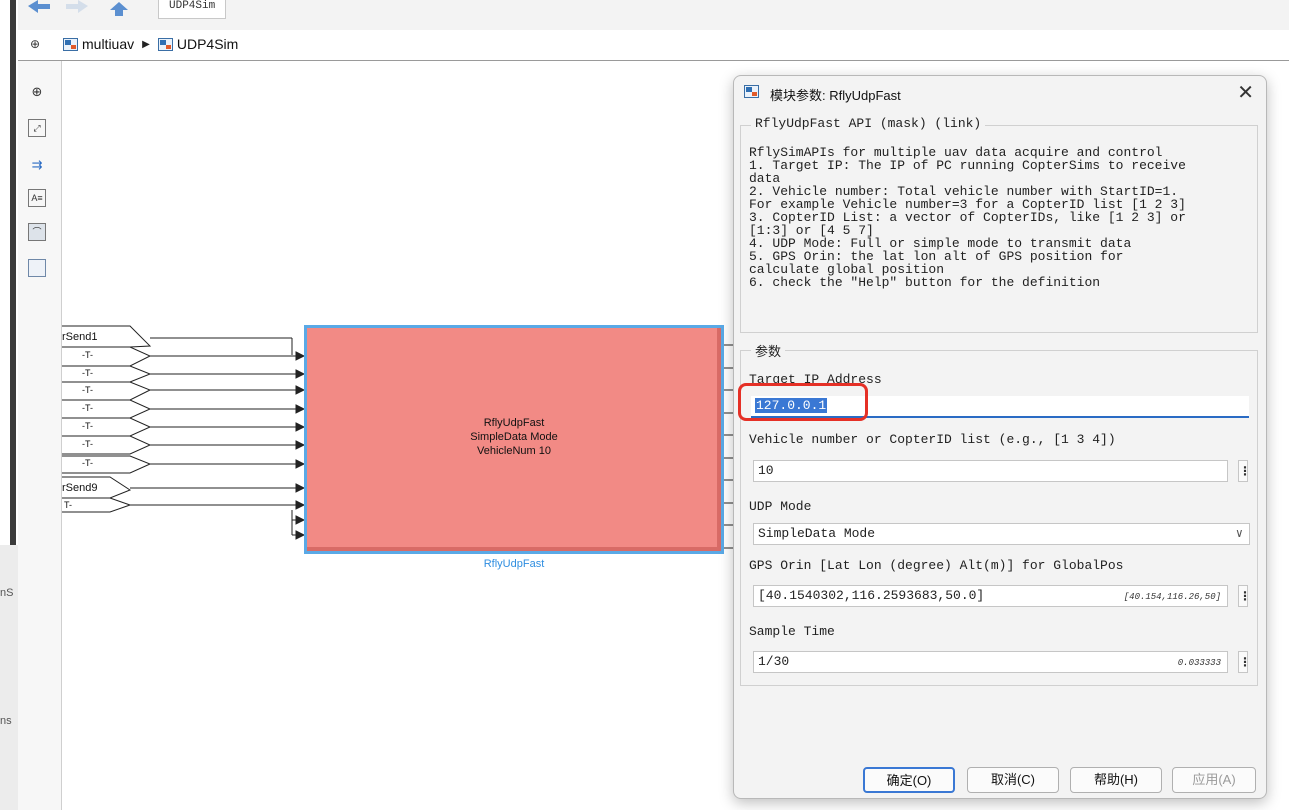 The image size is (1289, 810). Describe the element at coordinates (780, 506) in the screenshot. I see `udp-mode-label: UDP Mode` at that location.